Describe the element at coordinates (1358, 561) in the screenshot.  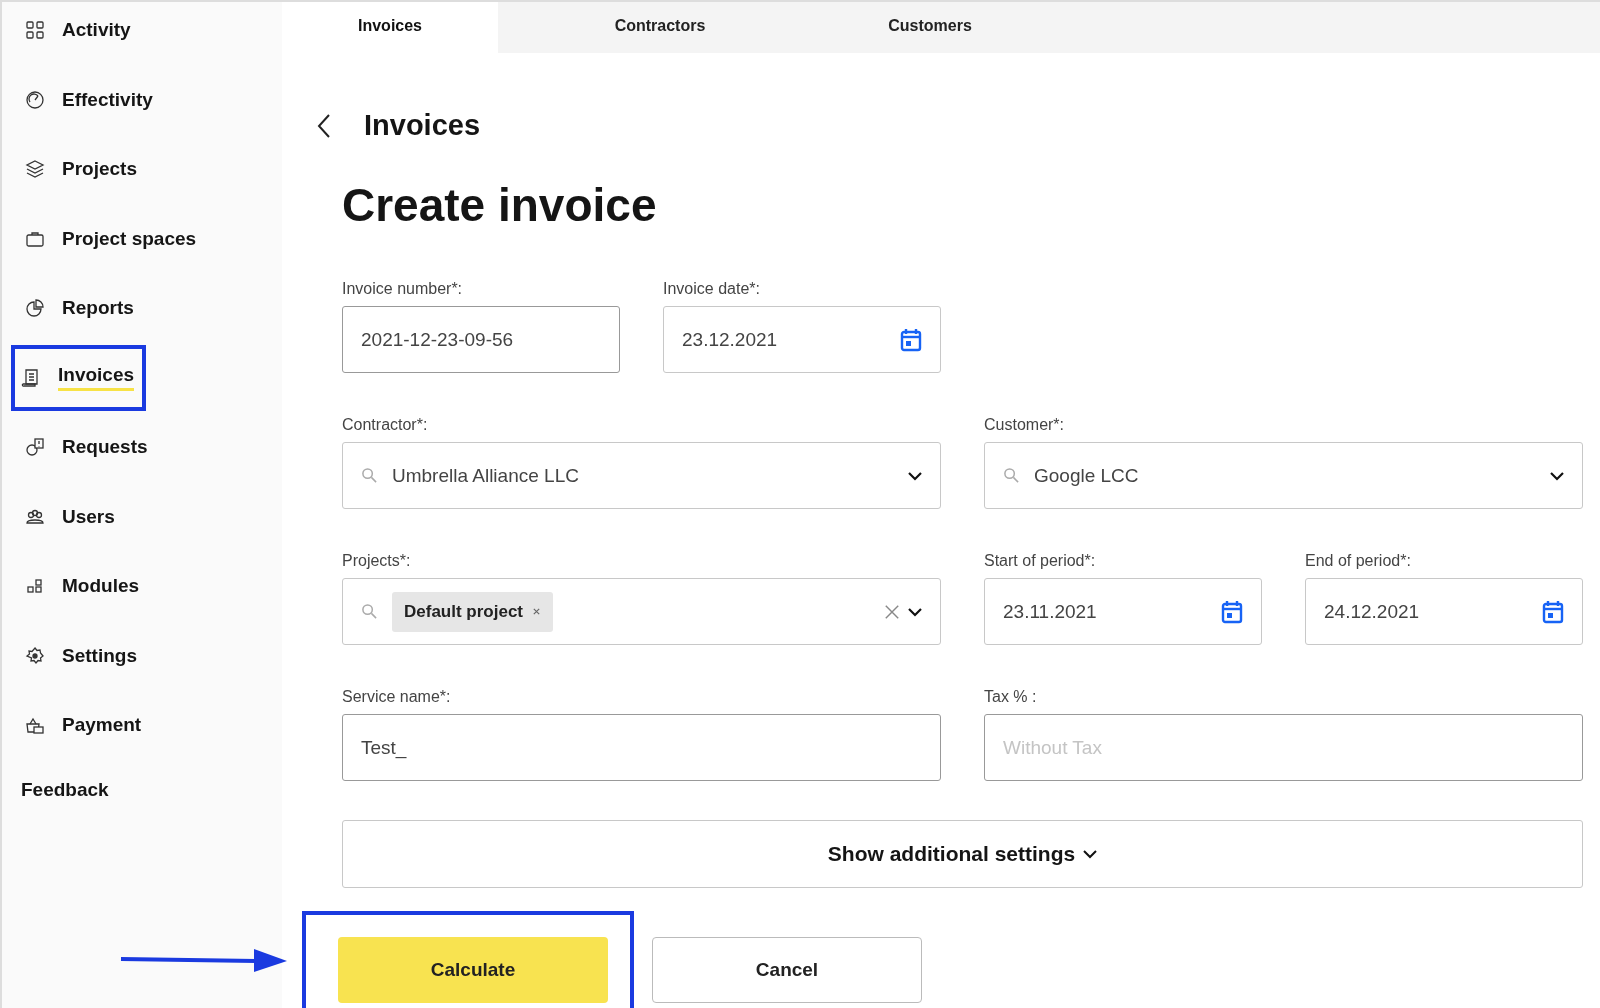
I see `field-label: End of period*:` at that location.